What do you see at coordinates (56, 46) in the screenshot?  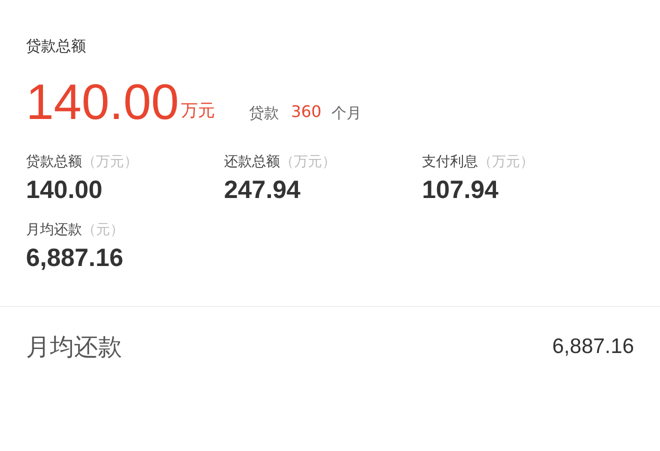 I see `summary-label: 贷款总额` at bounding box center [56, 46].